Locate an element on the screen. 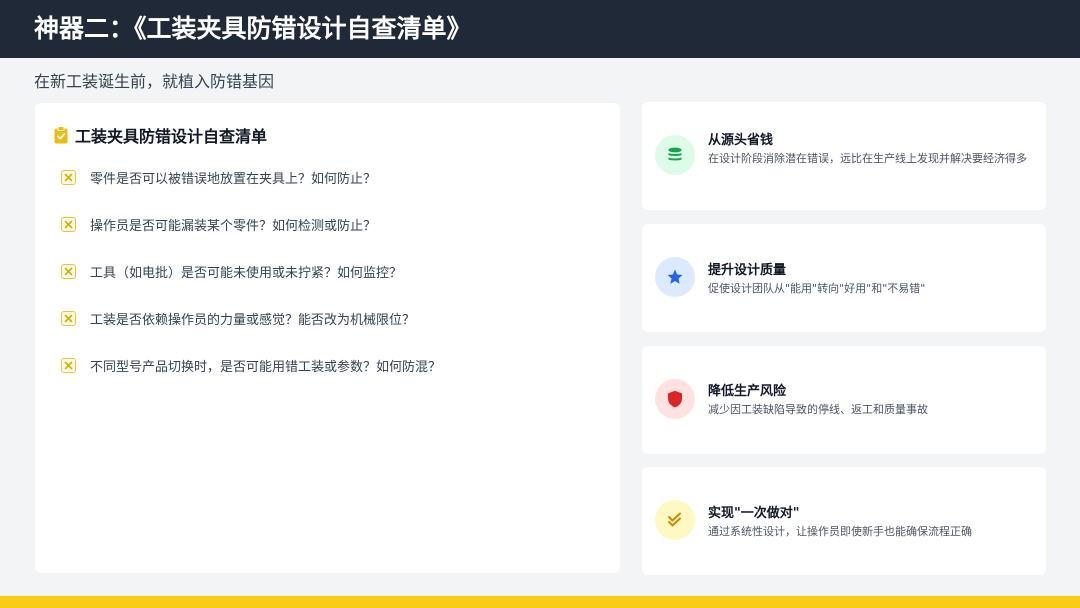 The width and height of the screenshot is (1080, 608). checklist-item: 工装是否依赖操作员的力量或感觉？能否改为机械限位？ is located at coordinates (238, 318).